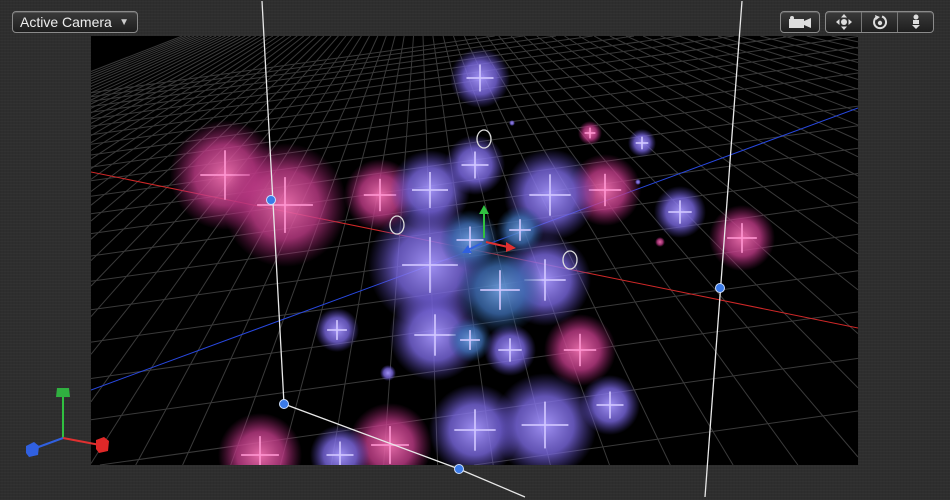  I want to click on y-axis-cube-icon, so click(63, 392).